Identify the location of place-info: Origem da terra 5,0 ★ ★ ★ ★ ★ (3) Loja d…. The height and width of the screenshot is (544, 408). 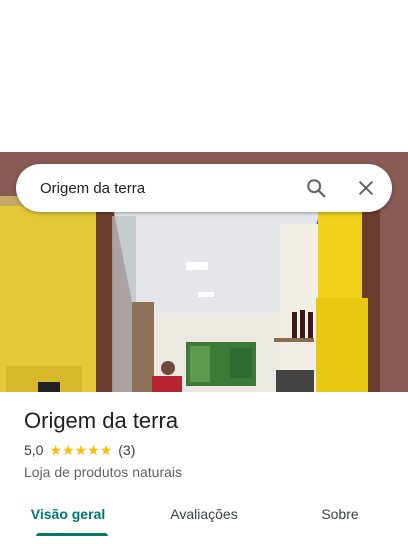
(209, 443).